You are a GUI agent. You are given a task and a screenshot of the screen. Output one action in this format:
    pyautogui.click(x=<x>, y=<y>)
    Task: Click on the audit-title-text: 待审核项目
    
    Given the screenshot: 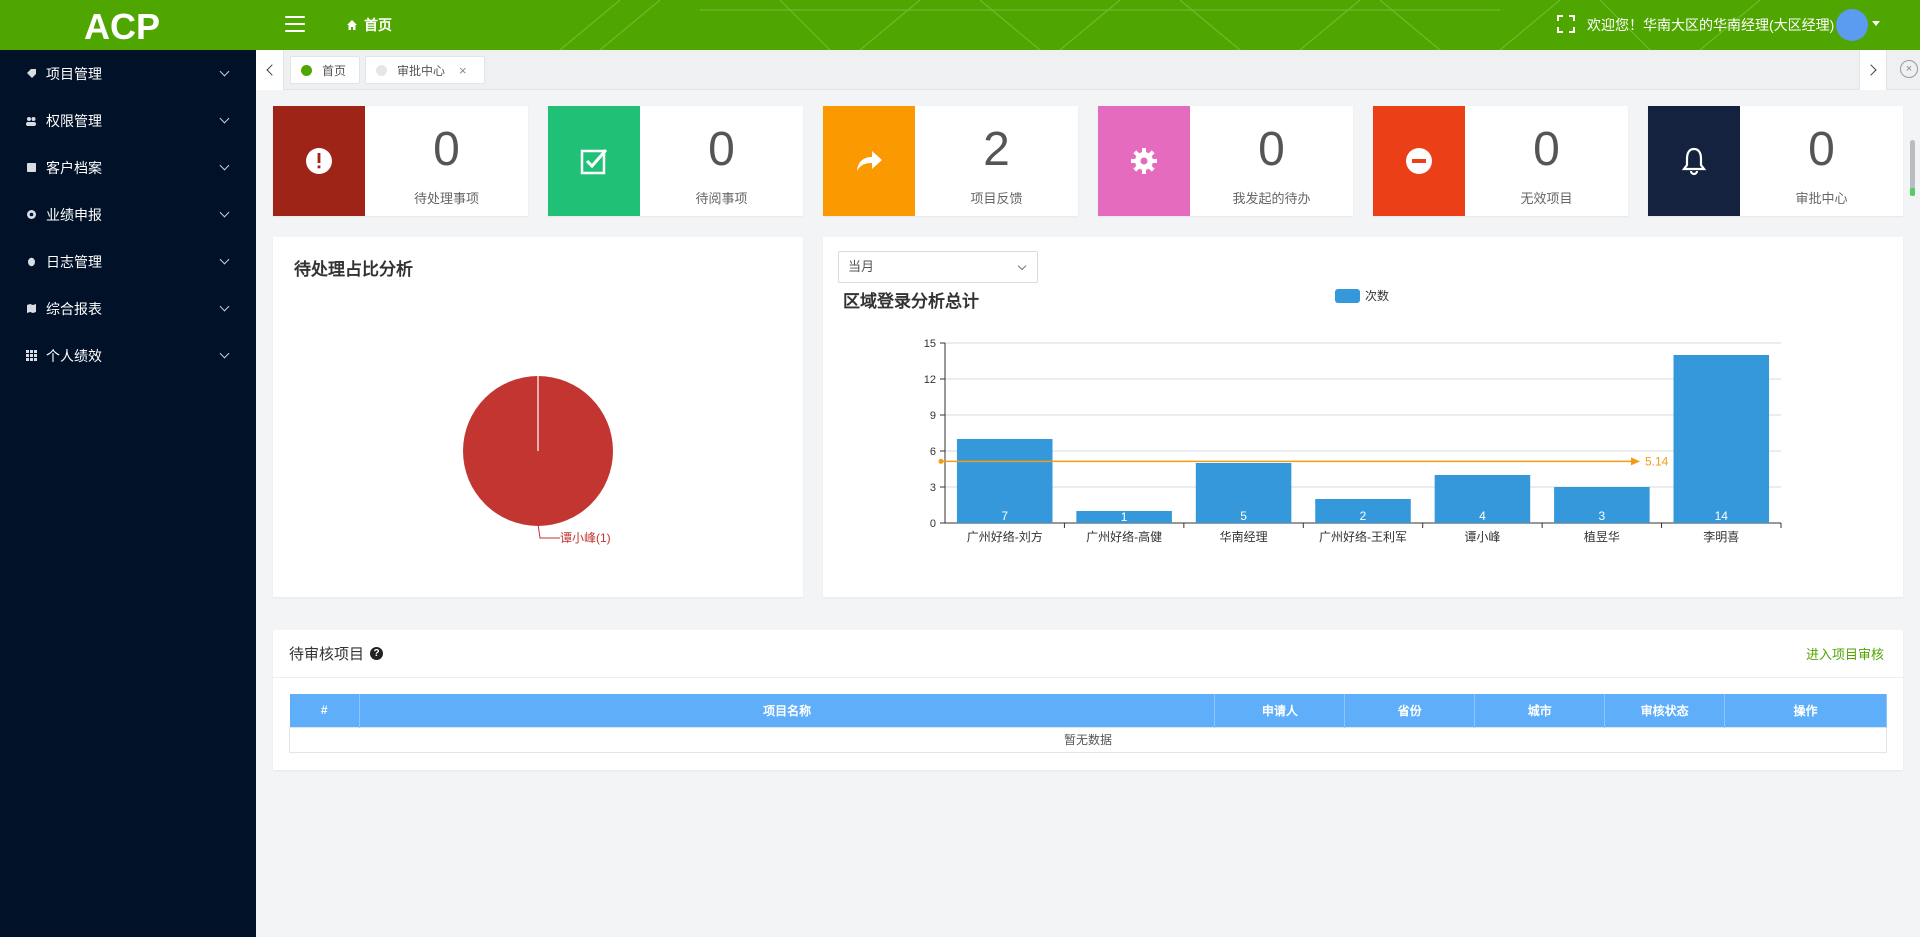 What is the action you would take?
    pyautogui.click(x=327, y=654)
    